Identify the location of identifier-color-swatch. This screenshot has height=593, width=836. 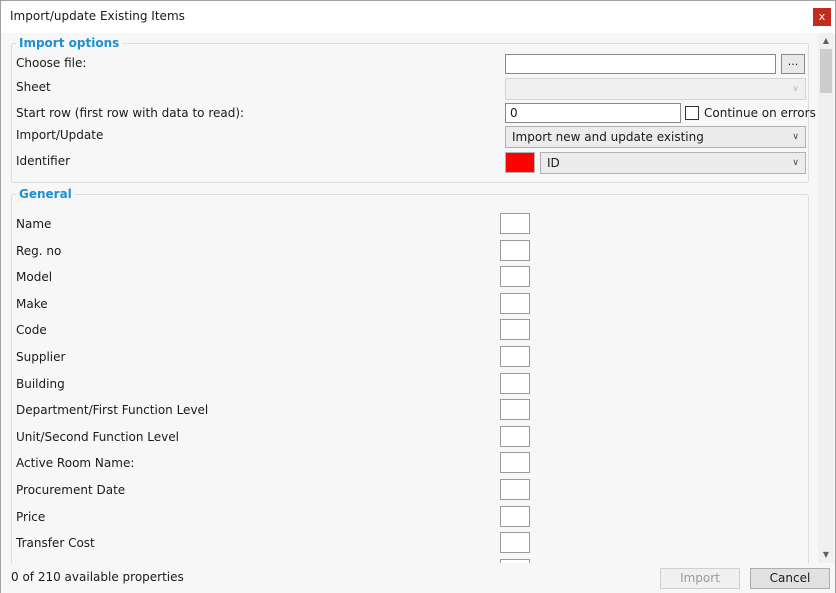
(520, 162).